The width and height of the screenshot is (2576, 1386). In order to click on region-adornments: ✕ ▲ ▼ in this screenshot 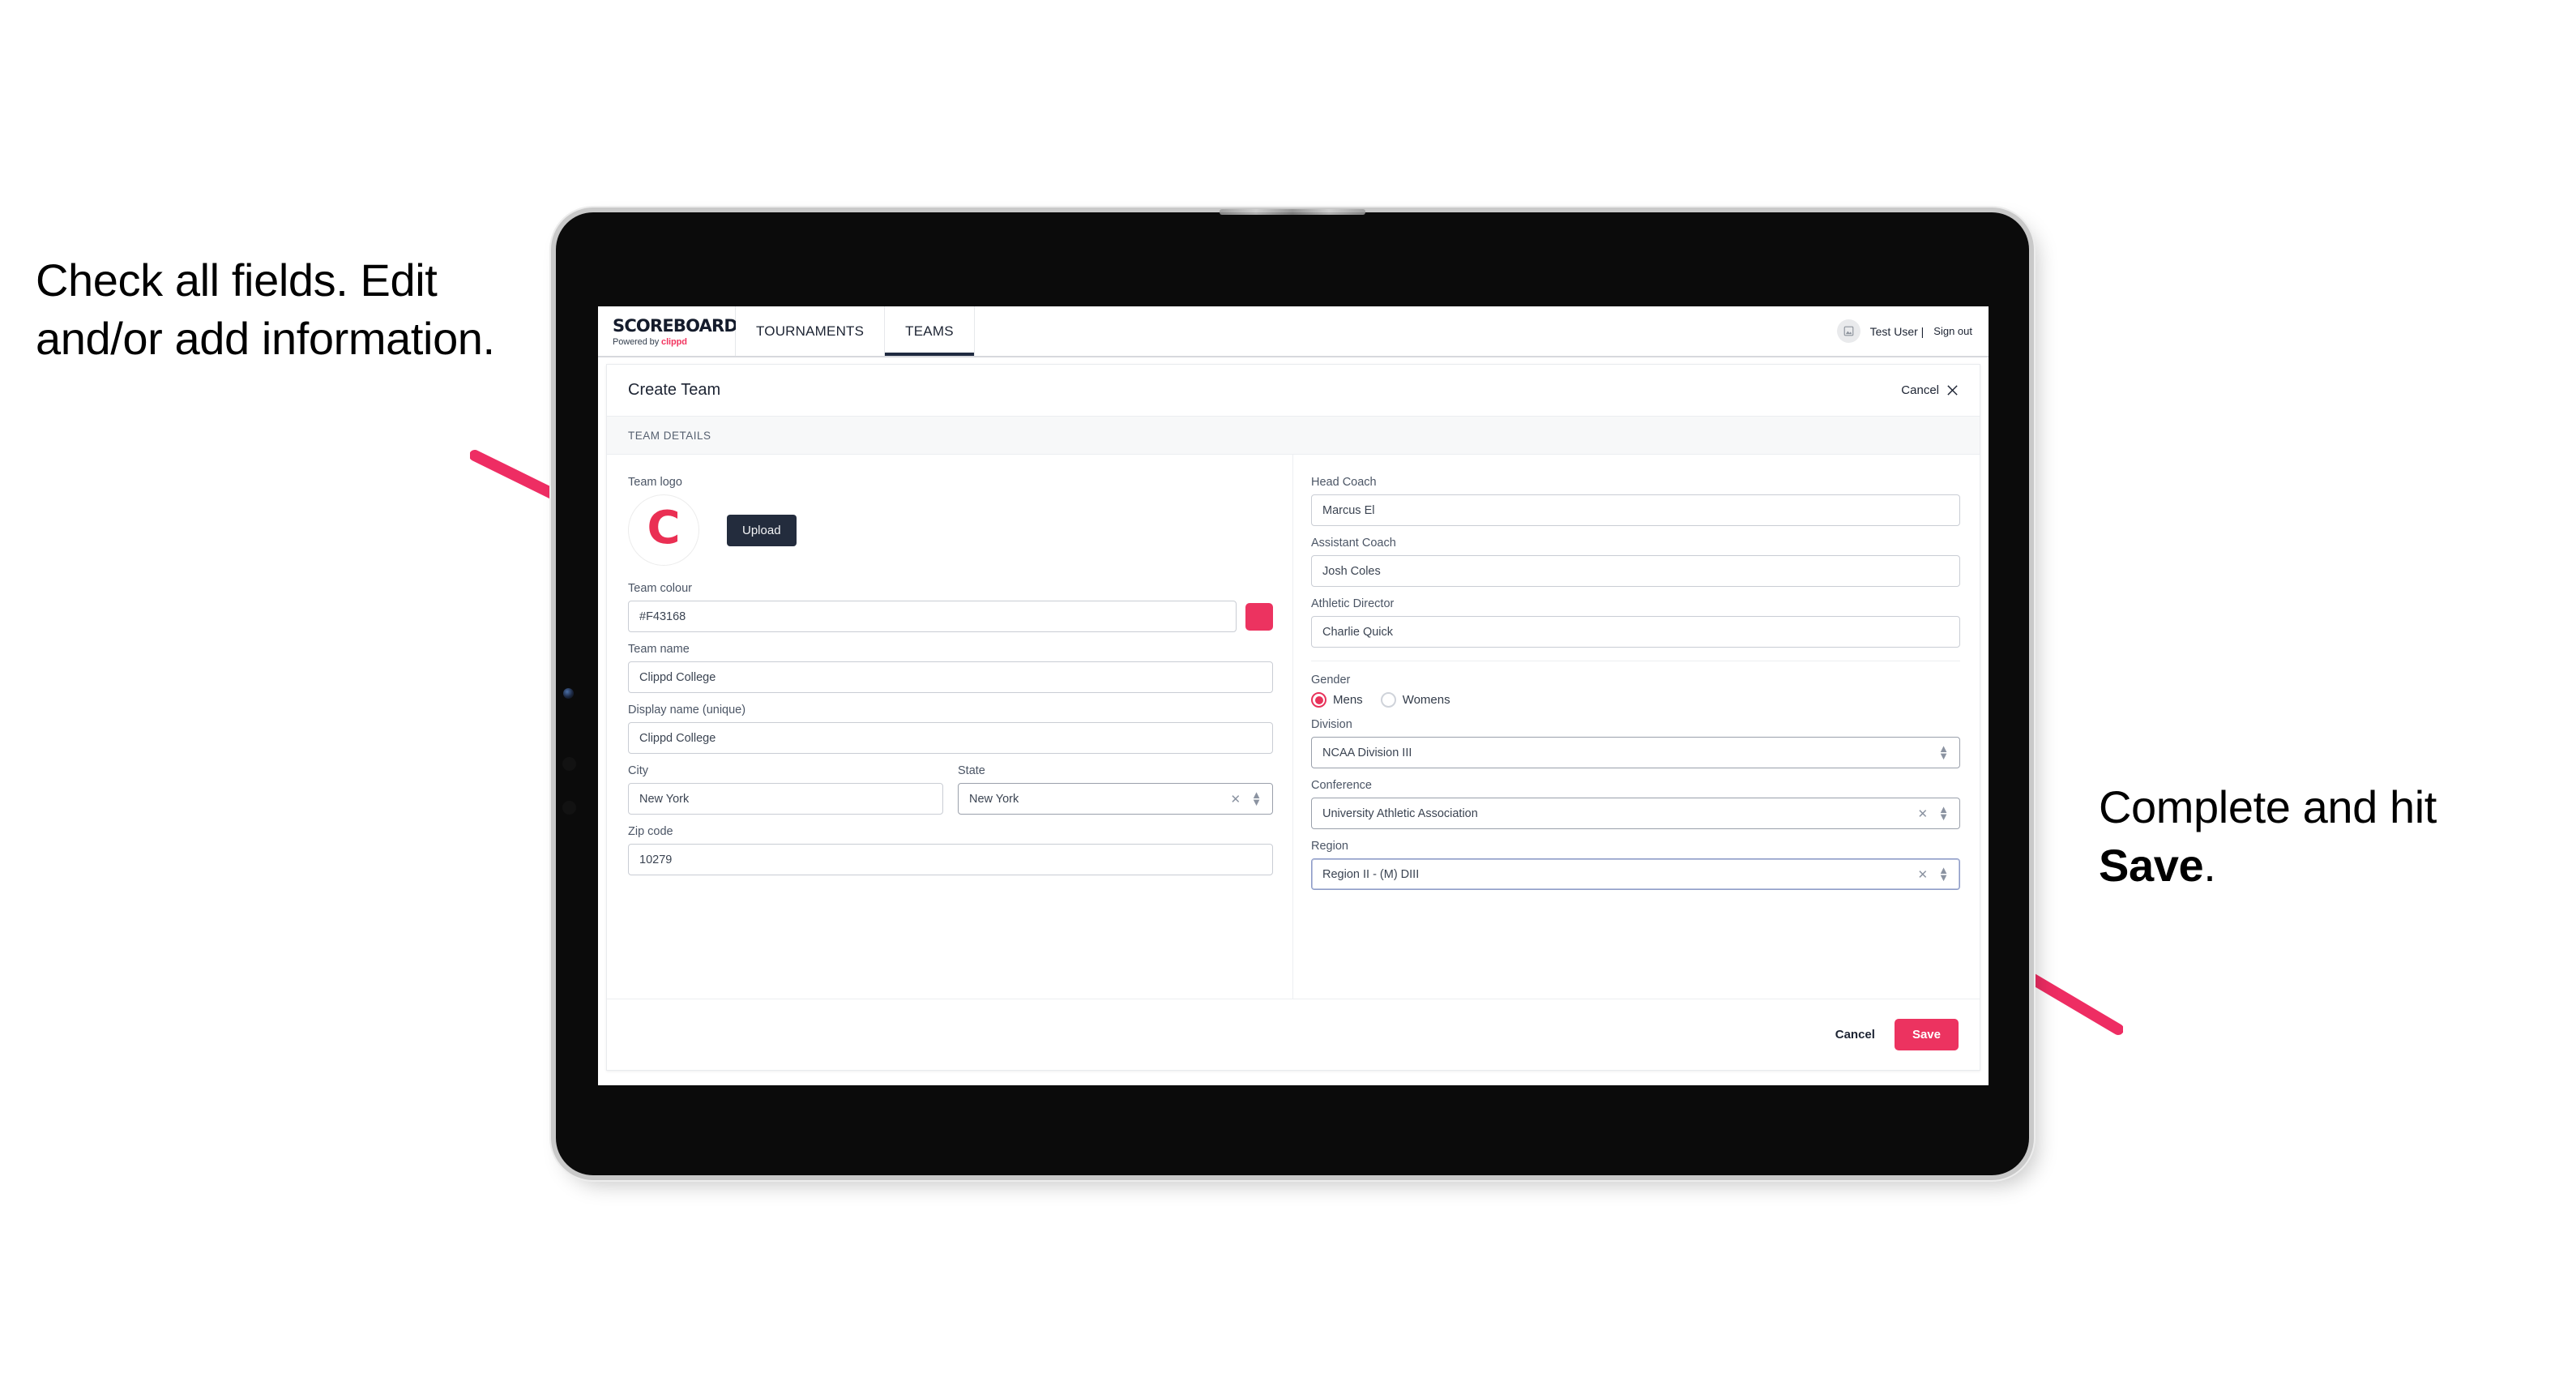, I will do `click(1933, 873)`.